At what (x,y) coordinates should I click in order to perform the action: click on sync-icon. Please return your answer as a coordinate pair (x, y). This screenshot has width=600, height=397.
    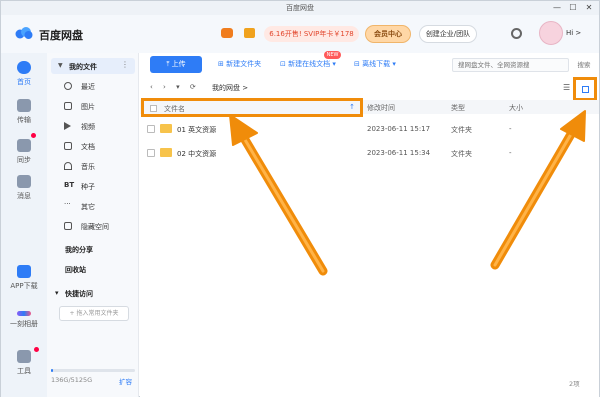
    Looking at the image, I should click on (24, 145).